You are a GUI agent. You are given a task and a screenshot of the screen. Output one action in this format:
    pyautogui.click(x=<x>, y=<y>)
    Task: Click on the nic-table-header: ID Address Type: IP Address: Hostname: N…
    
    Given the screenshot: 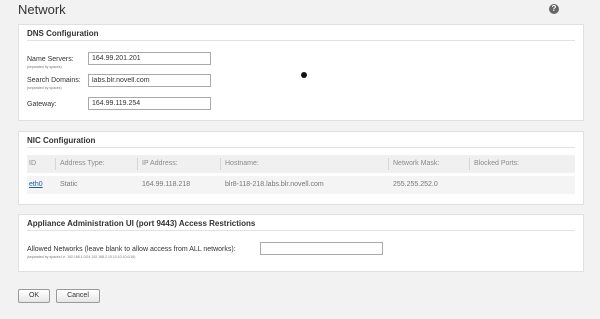 What is the action you would take?
    pyautogui.click(x=301, y=164)
    